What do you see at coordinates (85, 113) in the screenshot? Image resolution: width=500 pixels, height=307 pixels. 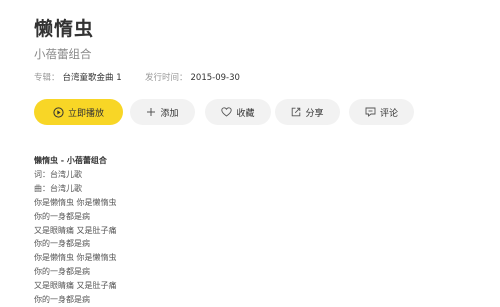 I see `play-now-label: 立即播放` at bounding box center [85, 113].